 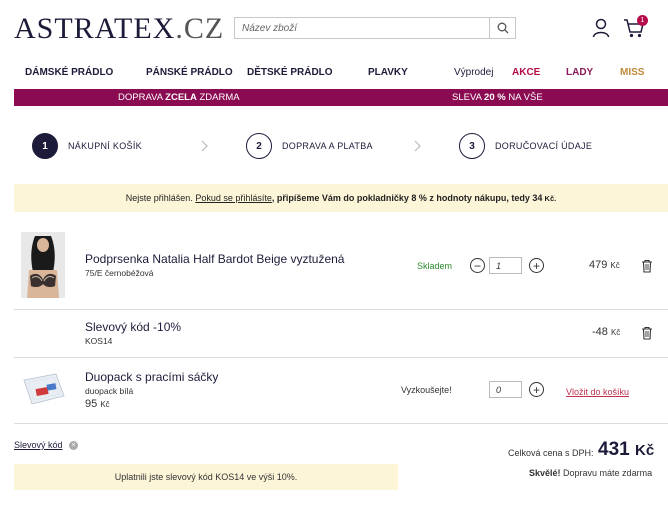 What do you see at coordinates (119, 273) in the screenshot?
I see `product-variant: 75/E černobéžová` at bounding box center [119, 273].